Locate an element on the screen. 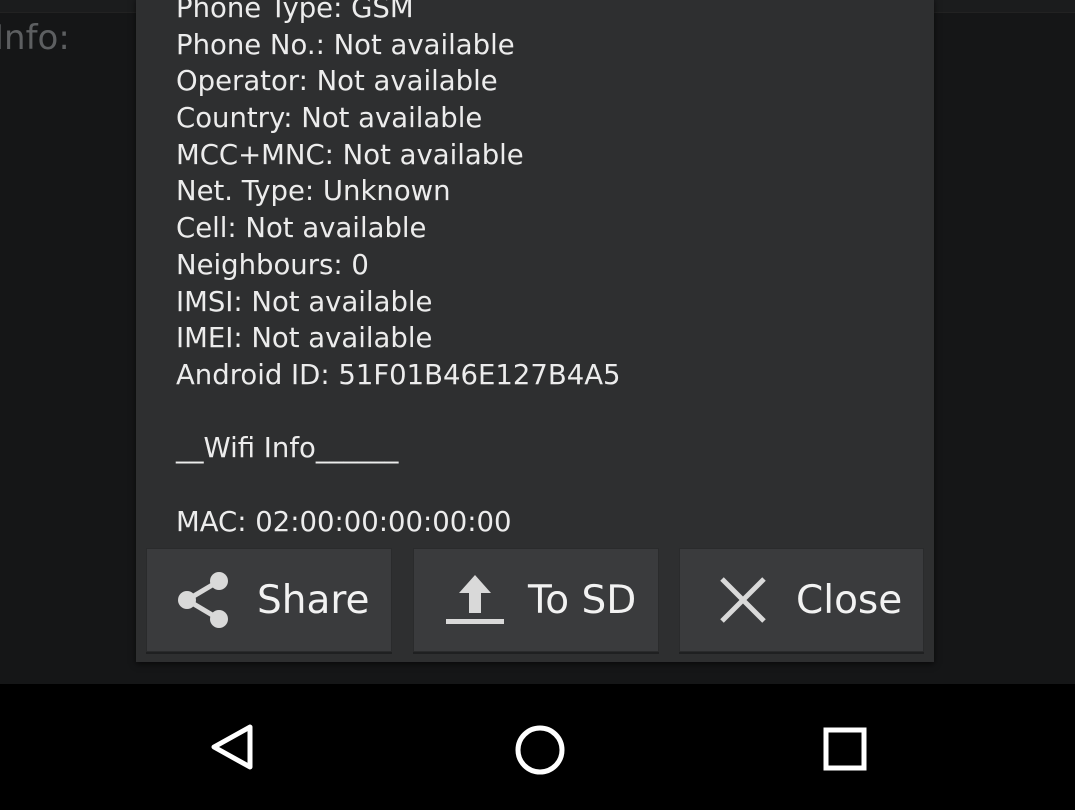  info-line: MAC: 02:00:00:00:00:00 is located at coordinates (344, 521).